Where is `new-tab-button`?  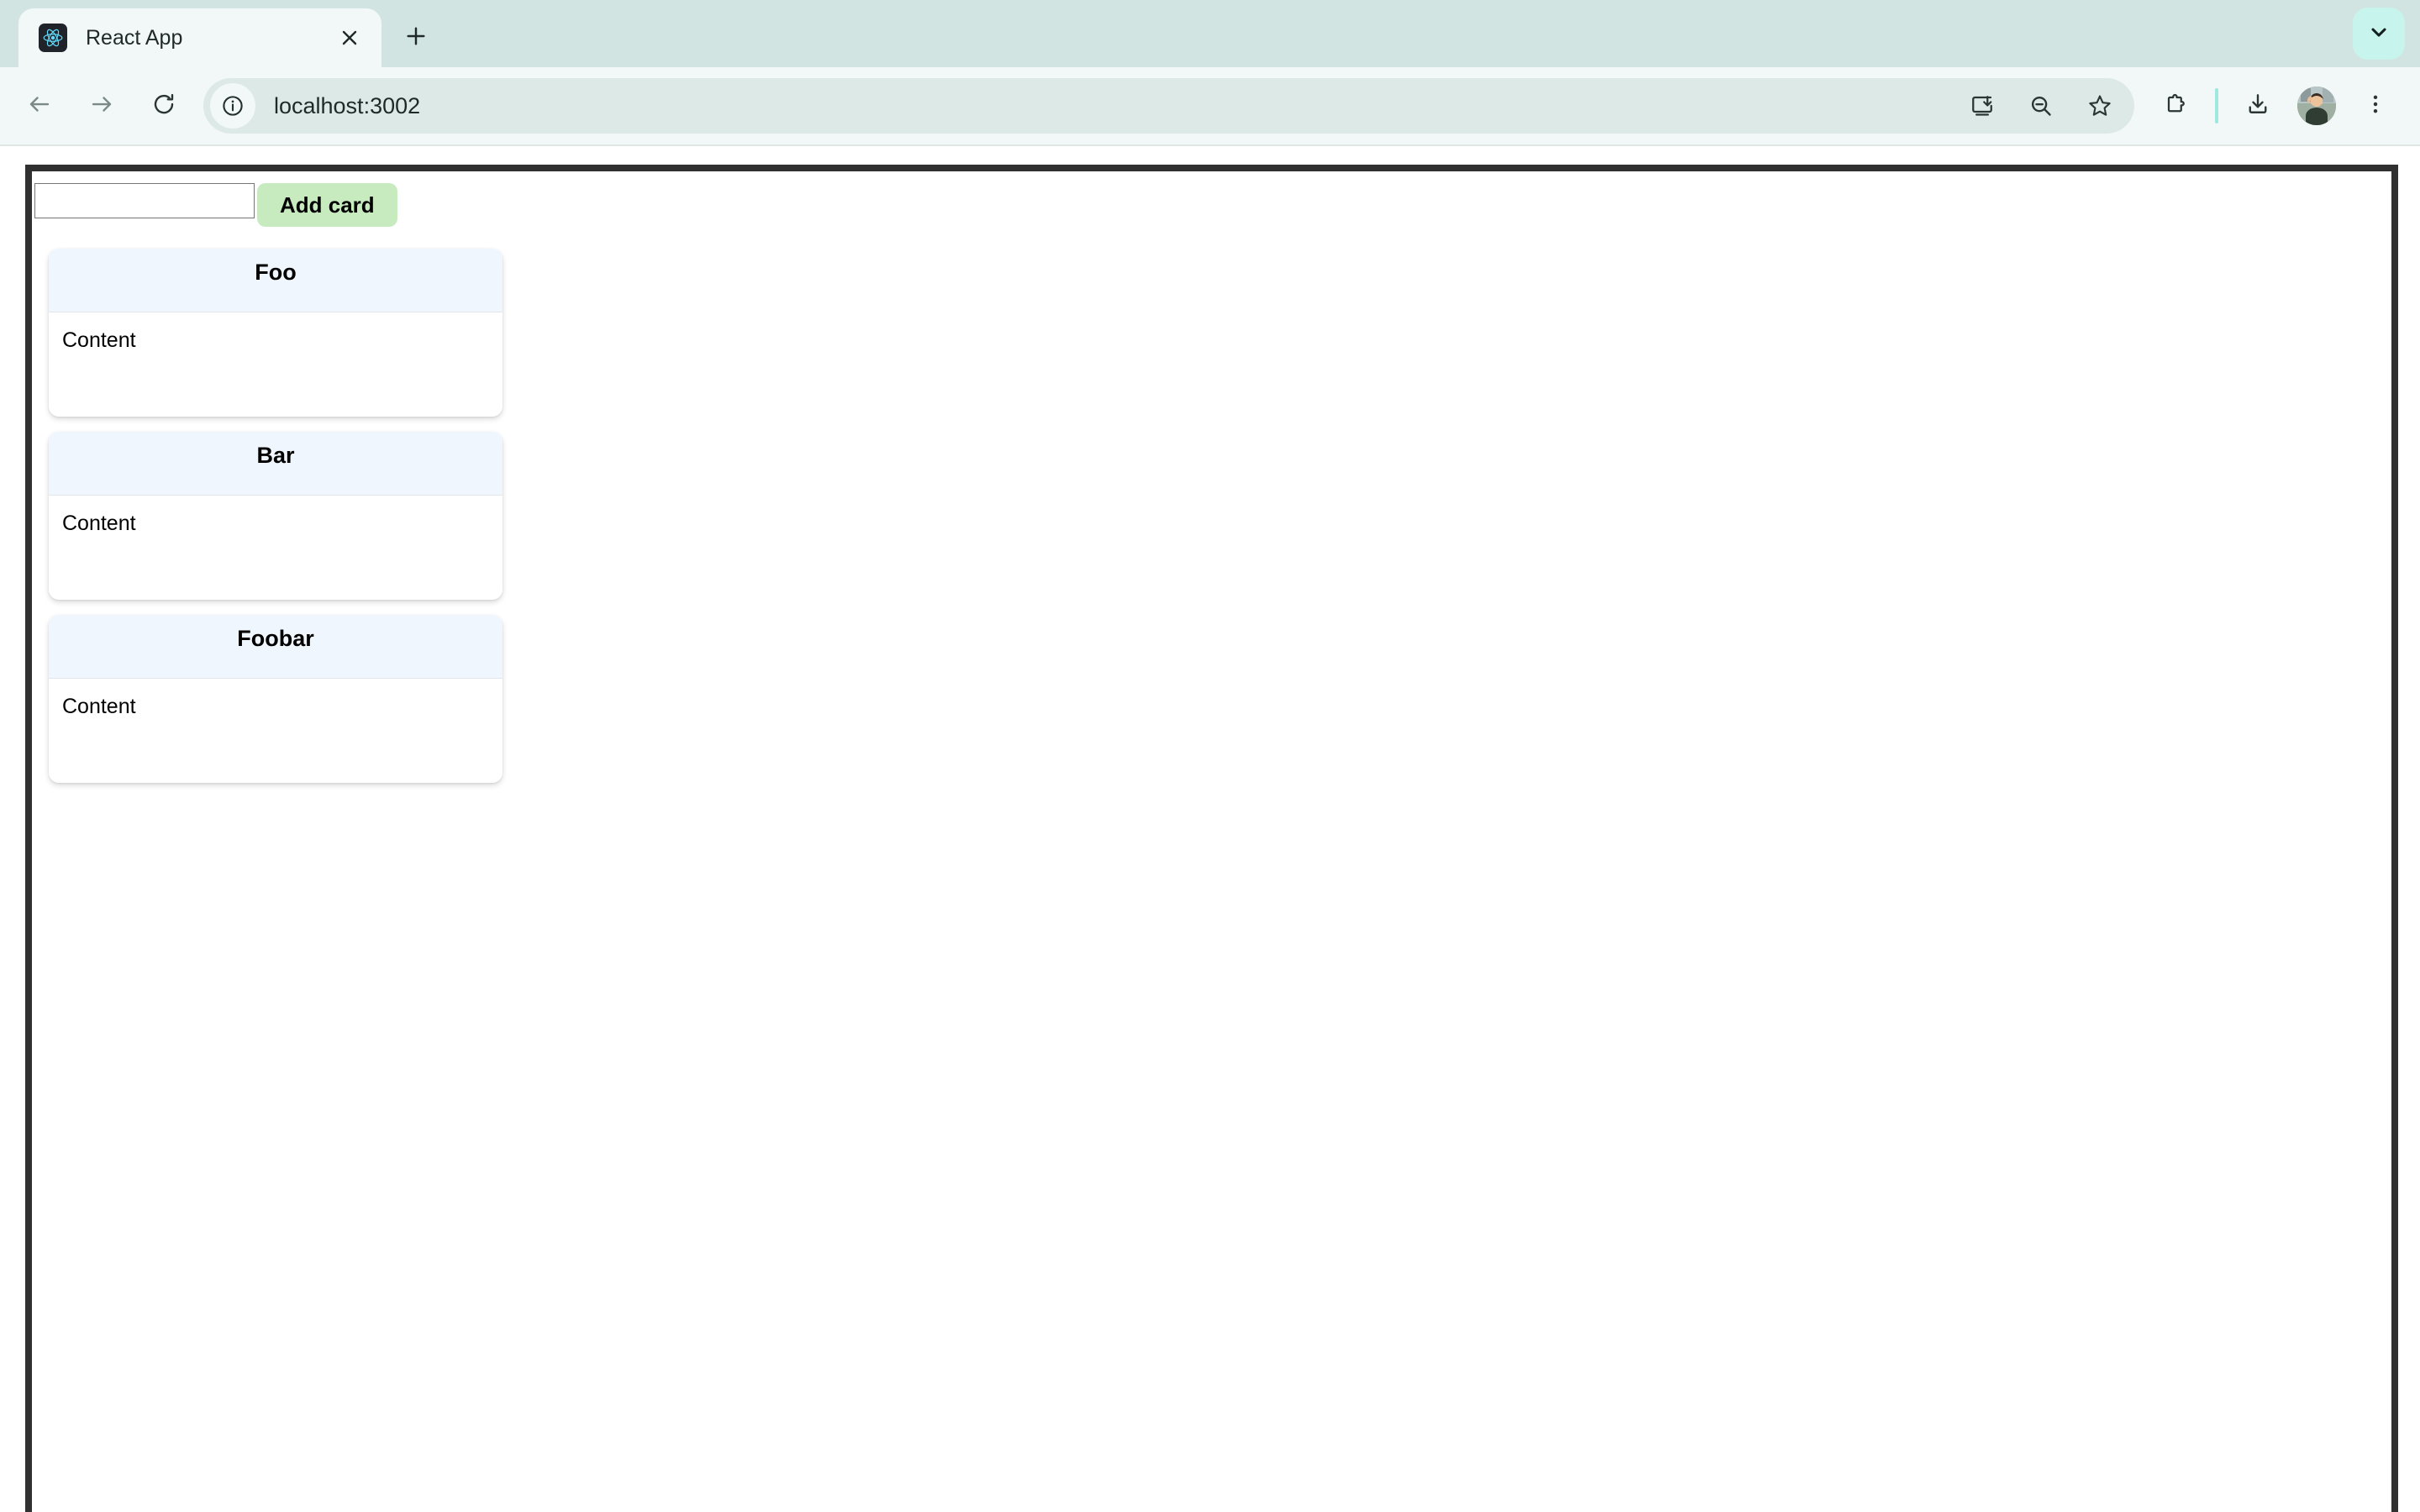
new-tab-button is located at coordinates (416, 37).